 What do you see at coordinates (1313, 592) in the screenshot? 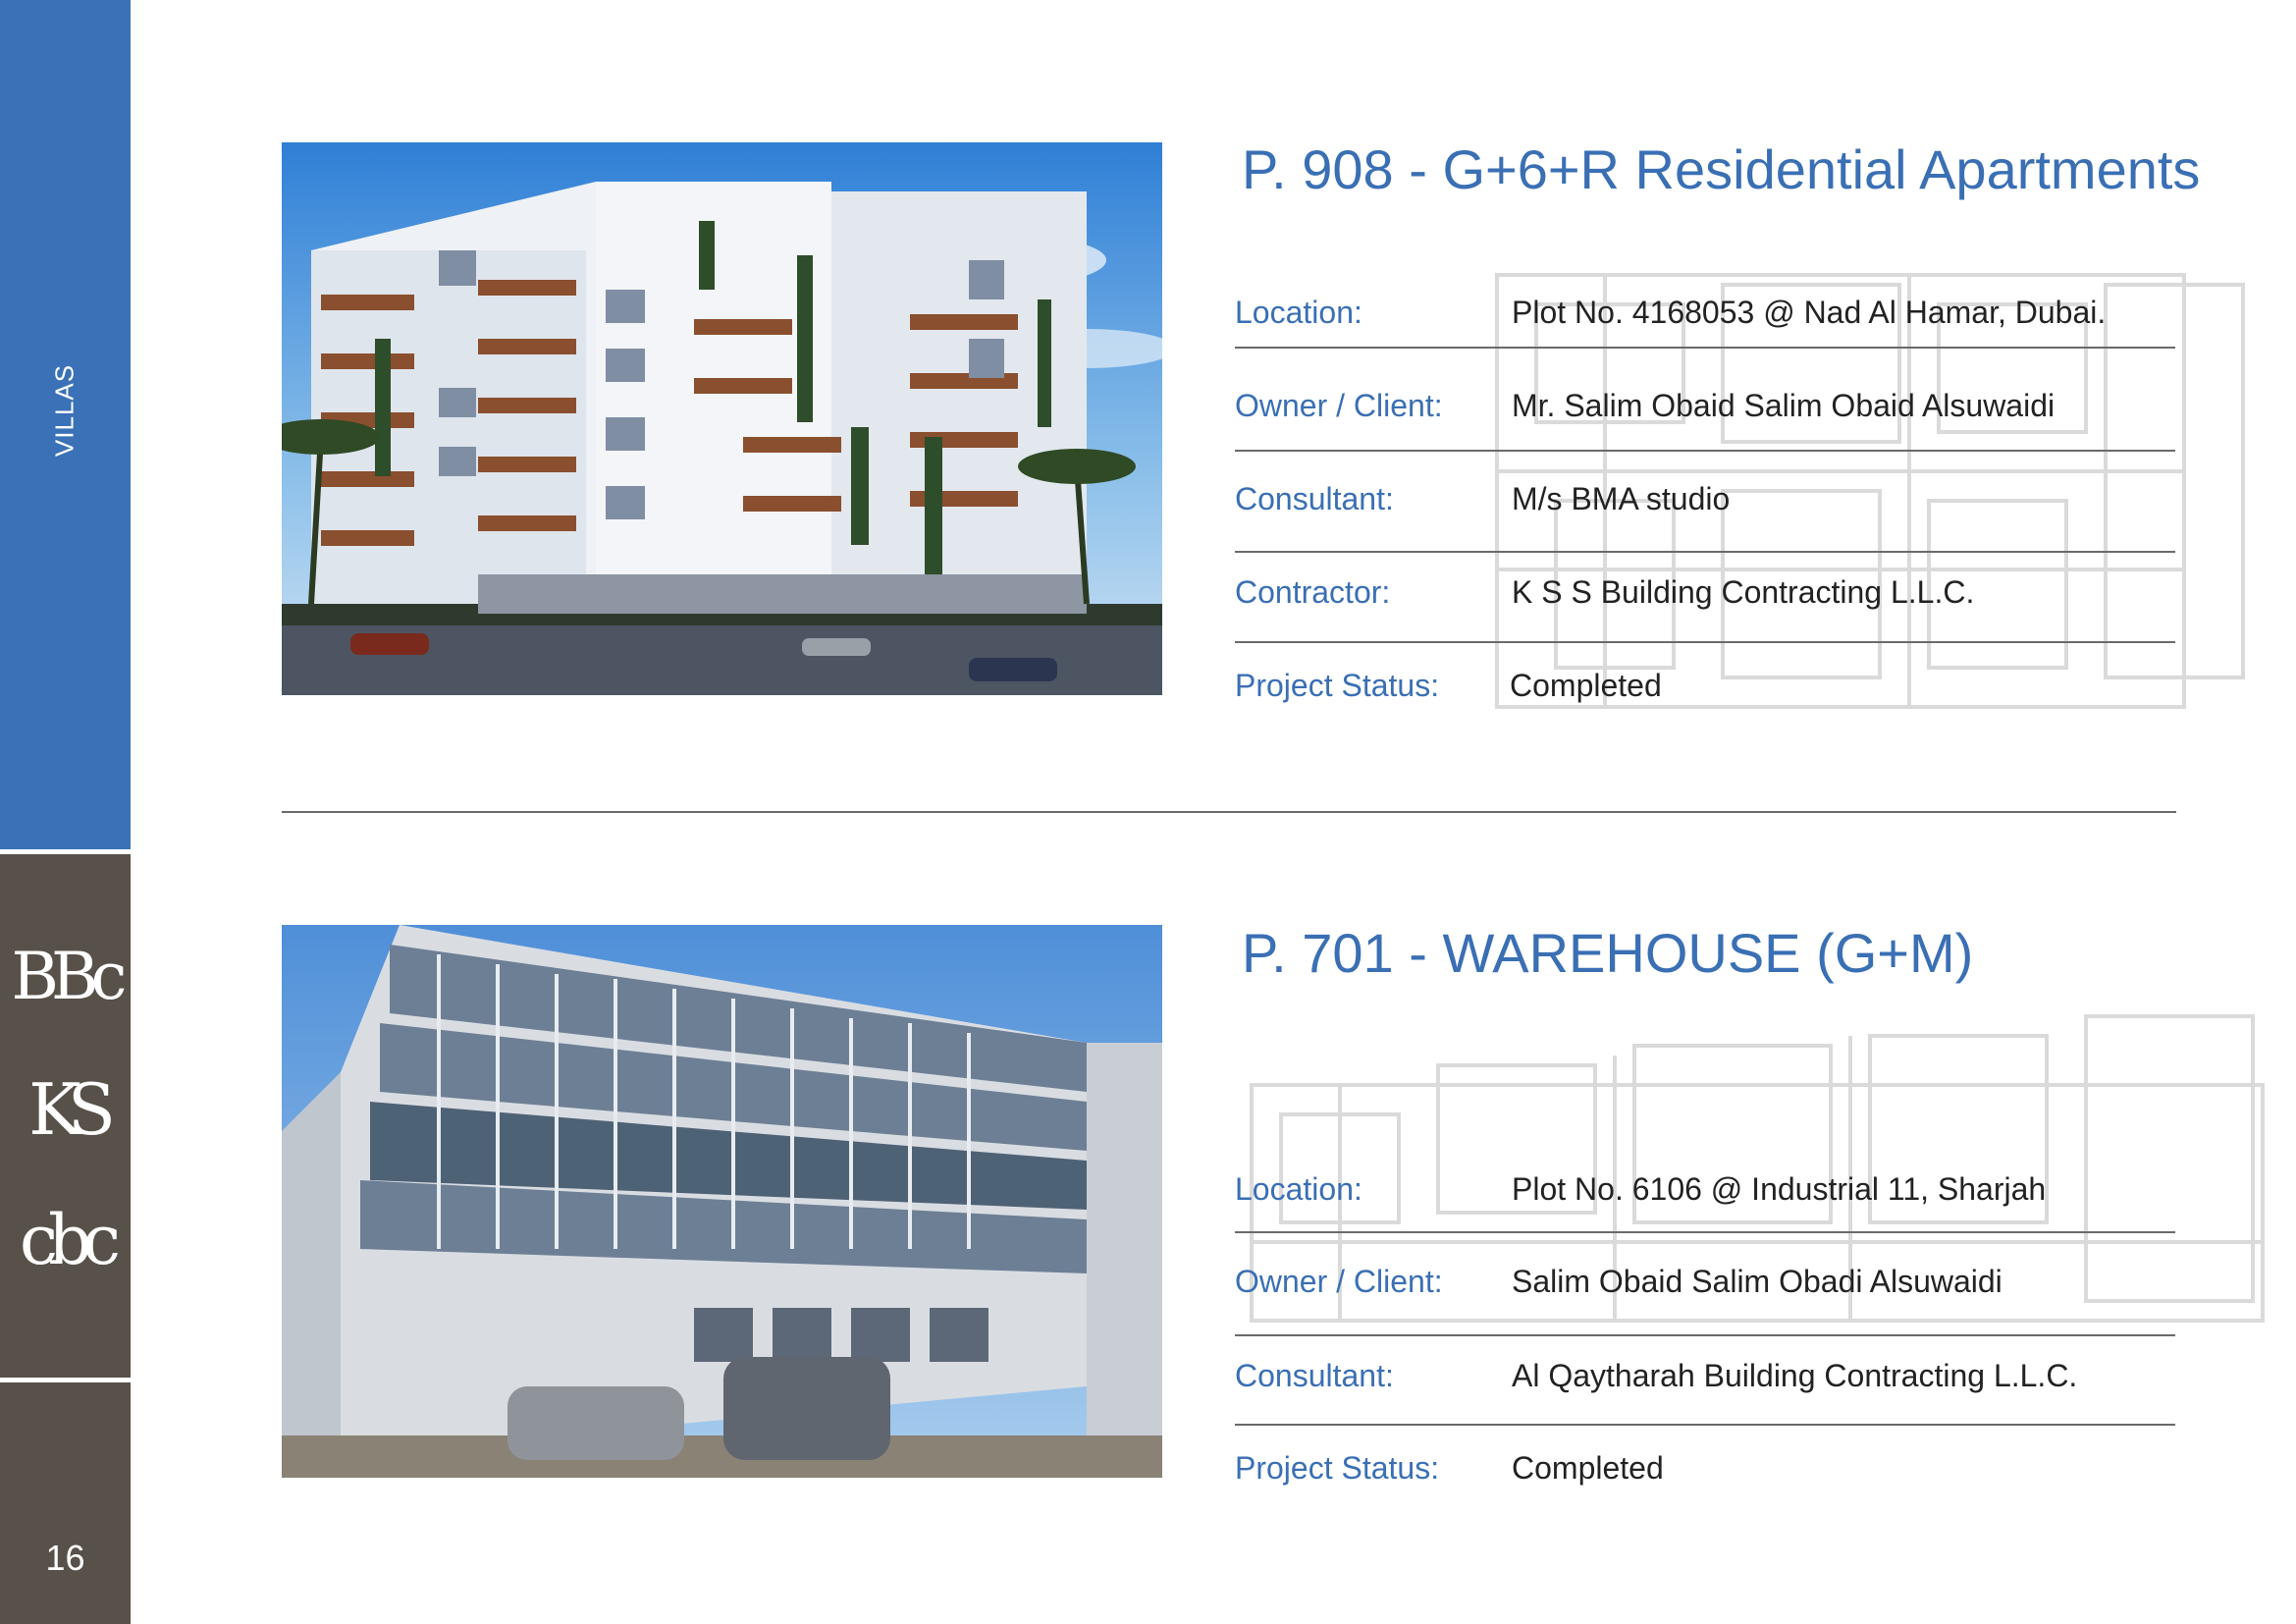
I see `contractor-label: Contractor:` at bounding box center [1313, 592].